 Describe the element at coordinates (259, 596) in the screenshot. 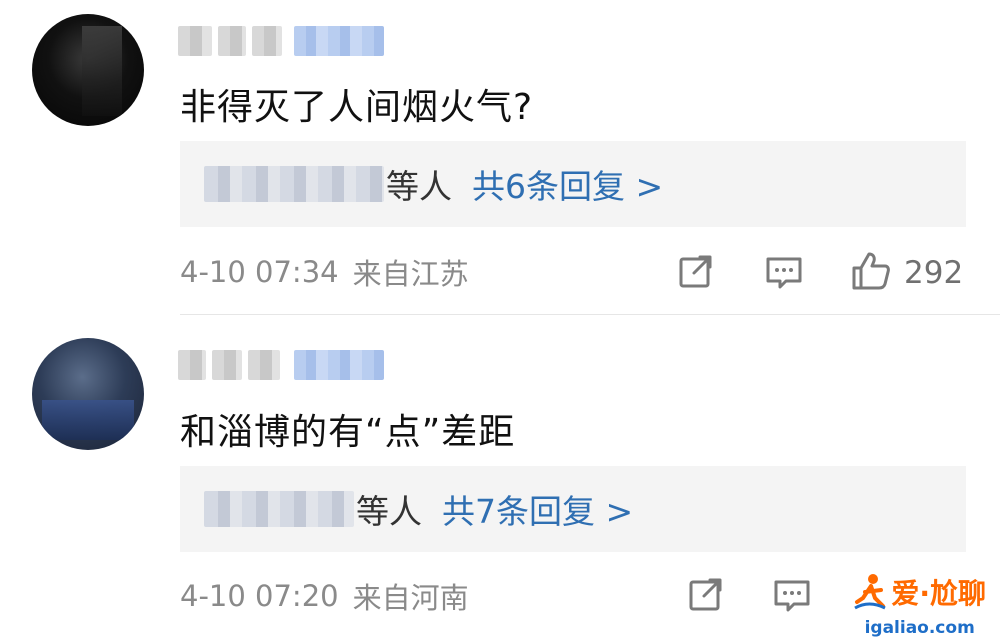

I see `timestamp: 4-10 07:20` at that location.